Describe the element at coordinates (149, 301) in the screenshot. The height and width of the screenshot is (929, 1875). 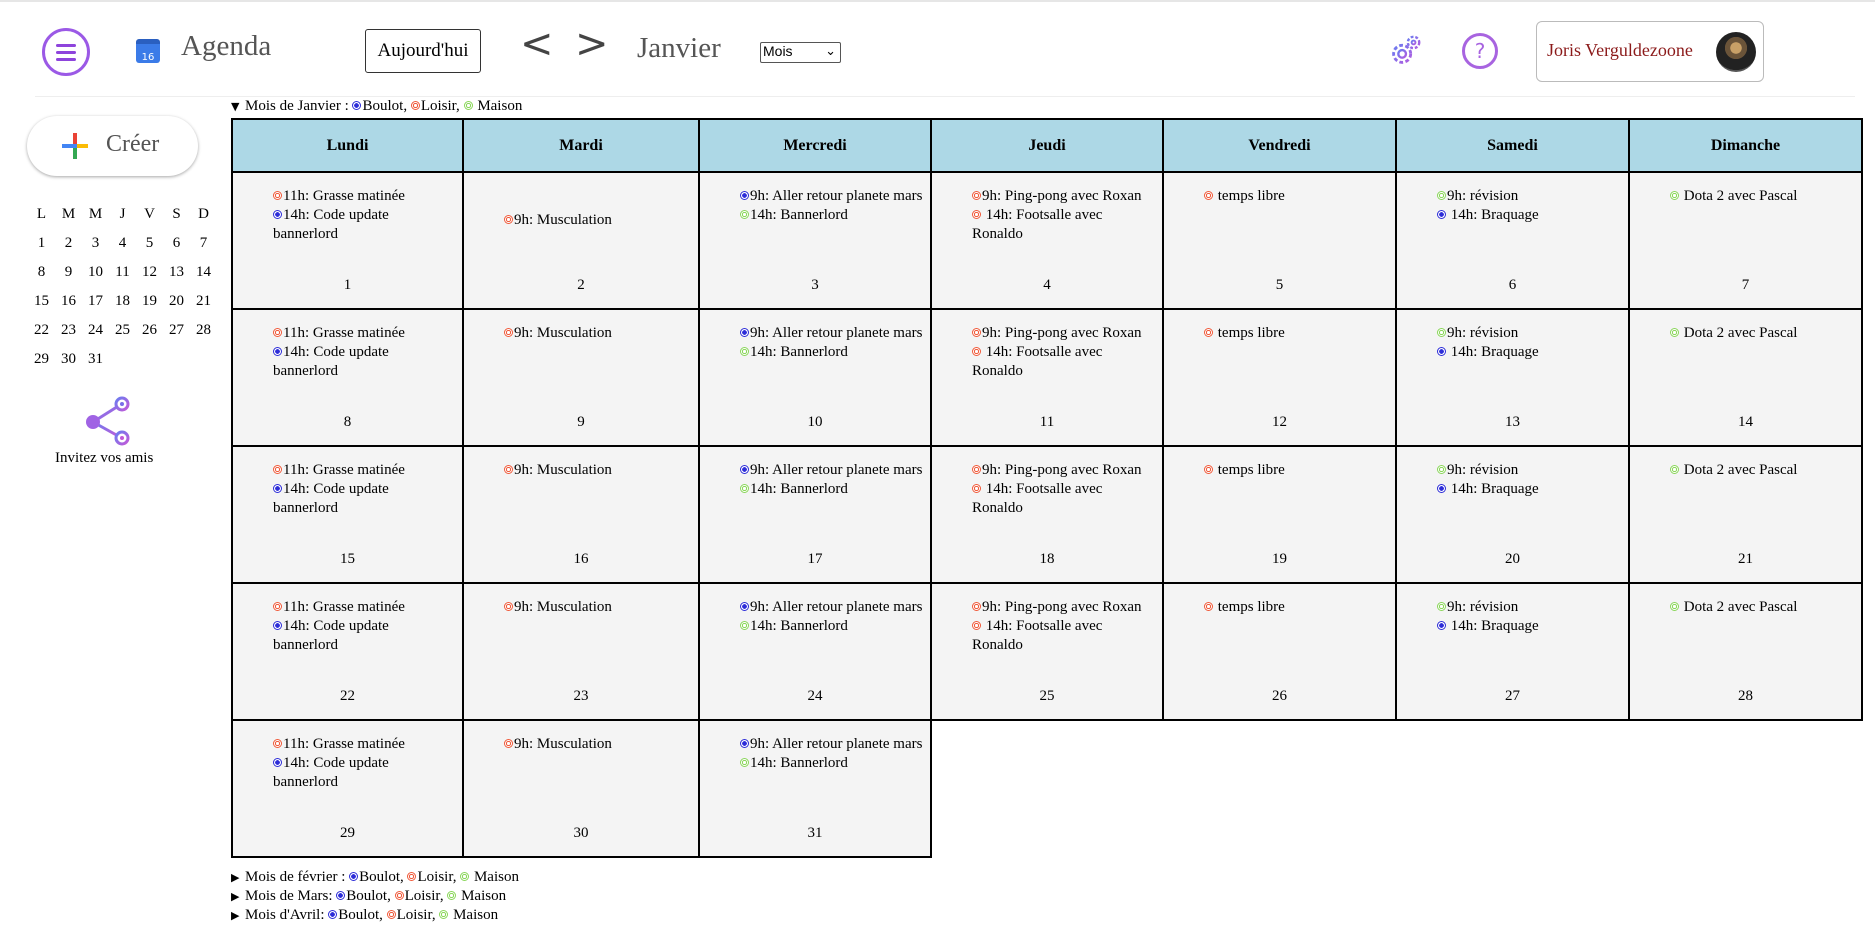
I see `mini-calendar-day: 19` at that location.